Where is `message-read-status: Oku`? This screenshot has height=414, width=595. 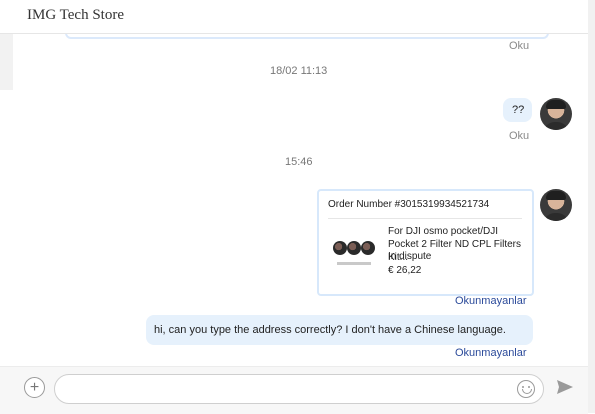
message-read-status: Oku is located at coordinates (519, 136).